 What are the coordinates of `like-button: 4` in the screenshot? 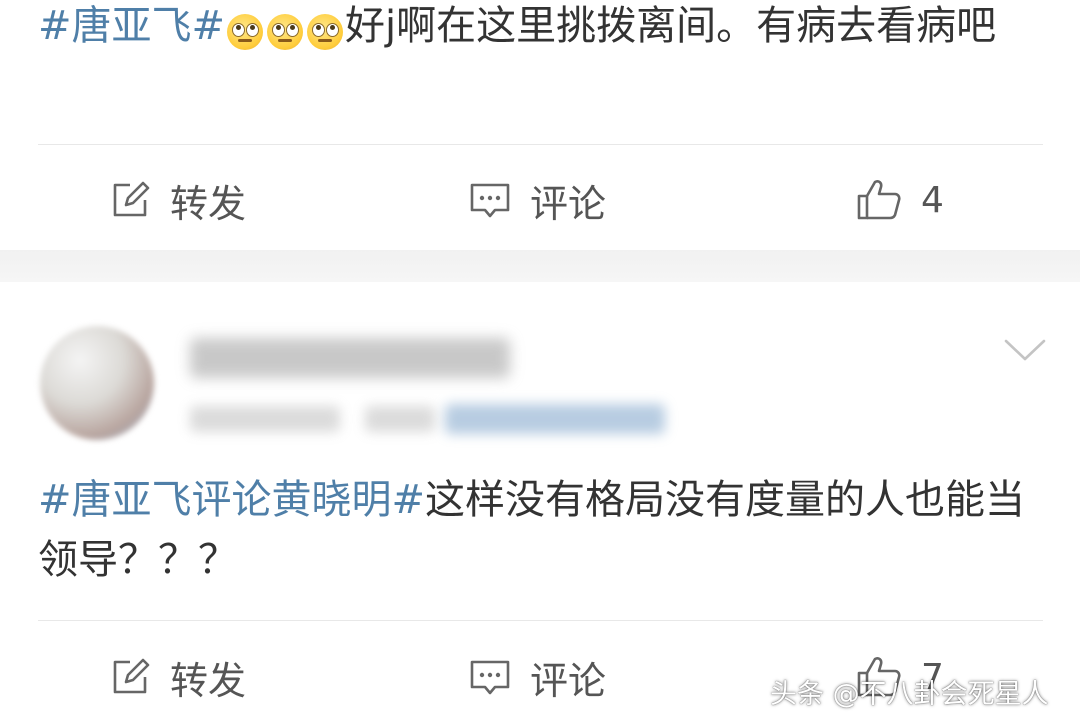 It's located at (899, 200).